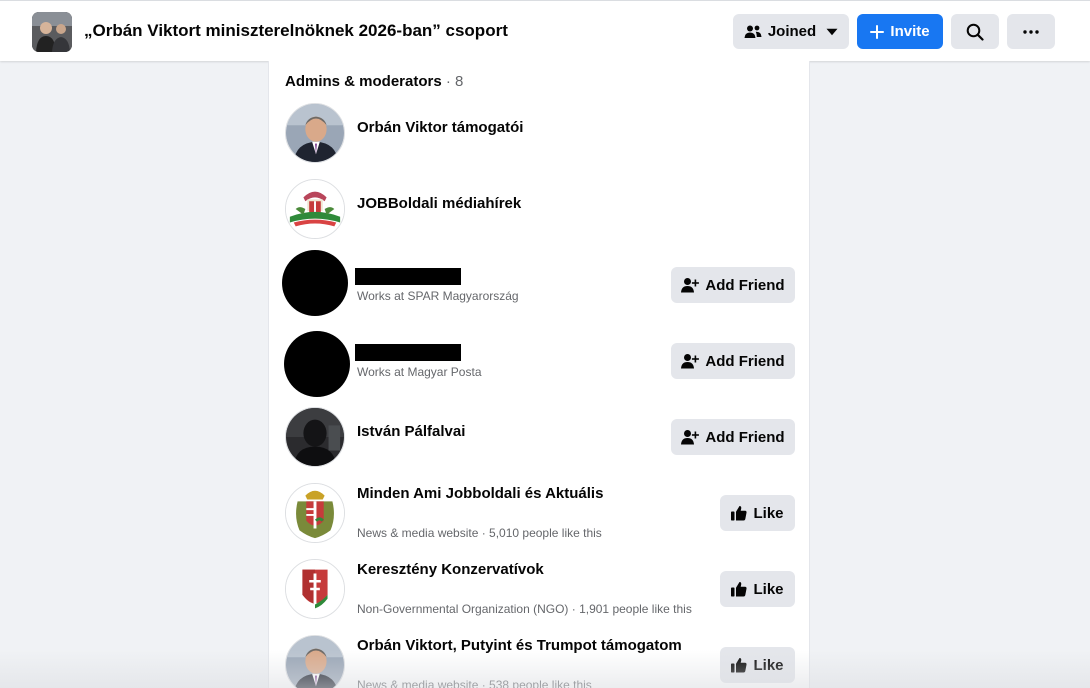  I want to click on people-icon, so click(753, 31).